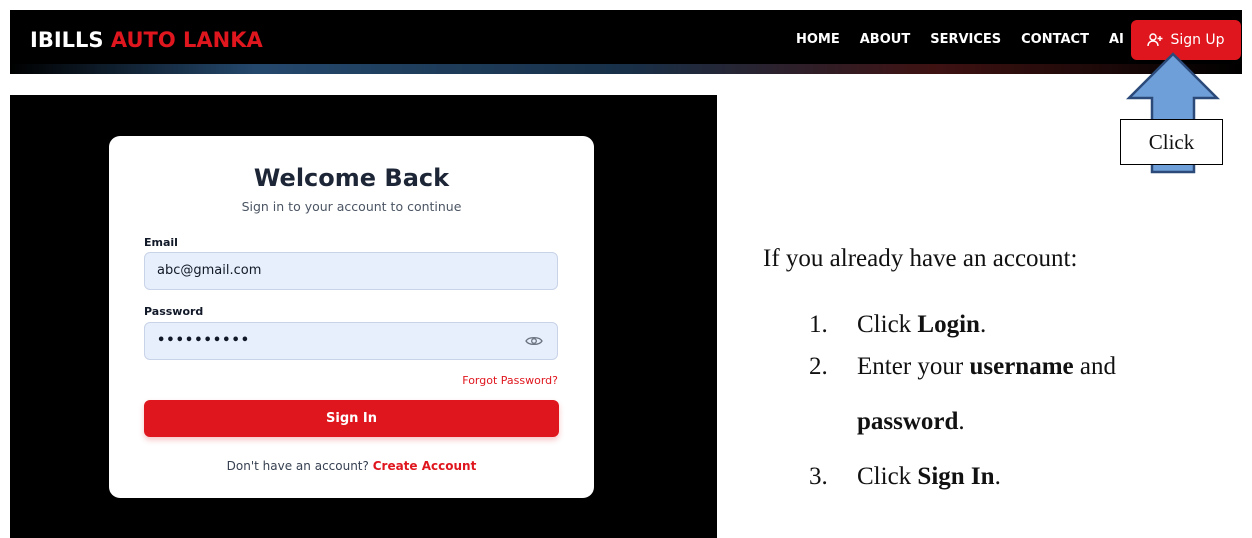 Image resolution: width=1252 pixels, height=538 pixels. Describe the element at coordinates (1021, 366) in the screenshot. I see `step-text-bold: username` at that location.